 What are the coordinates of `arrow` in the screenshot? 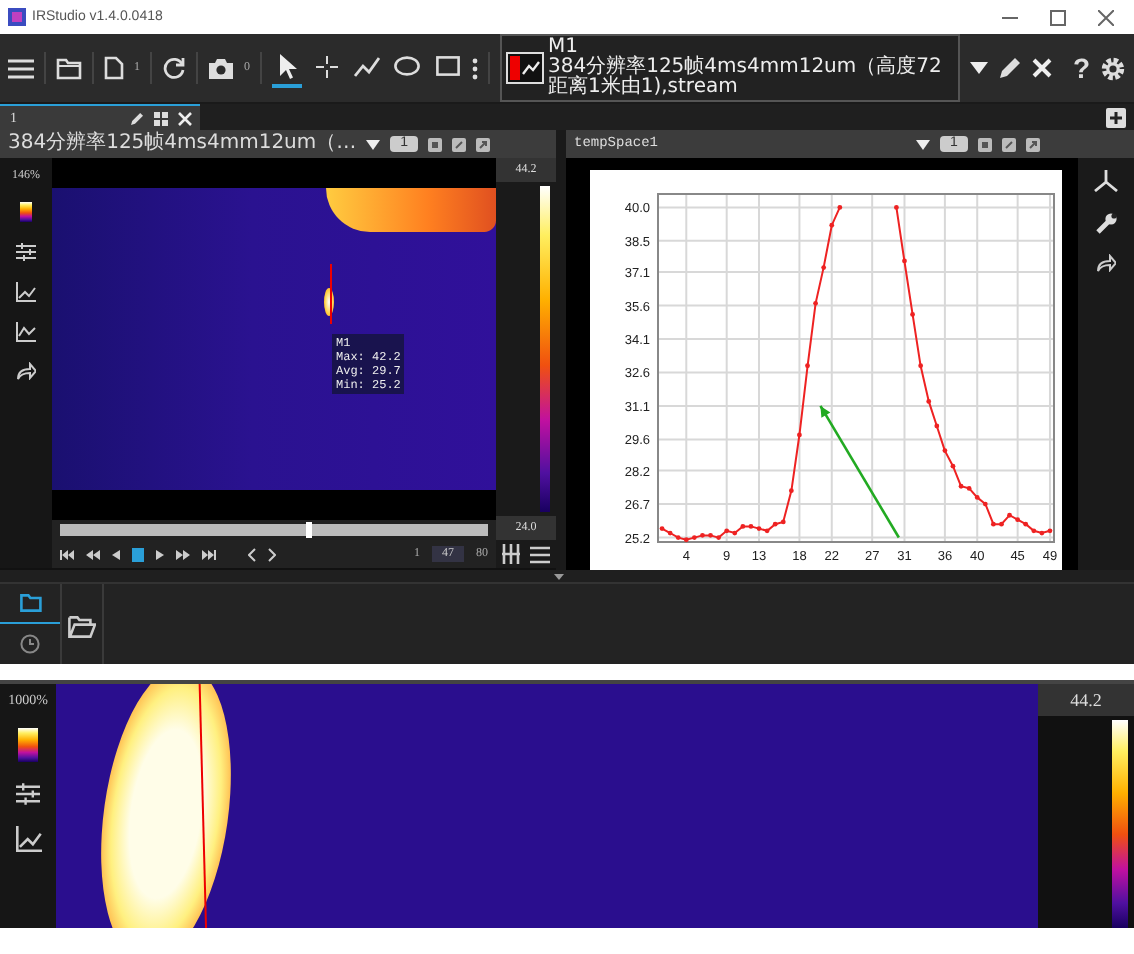 It's located at (859, 472).